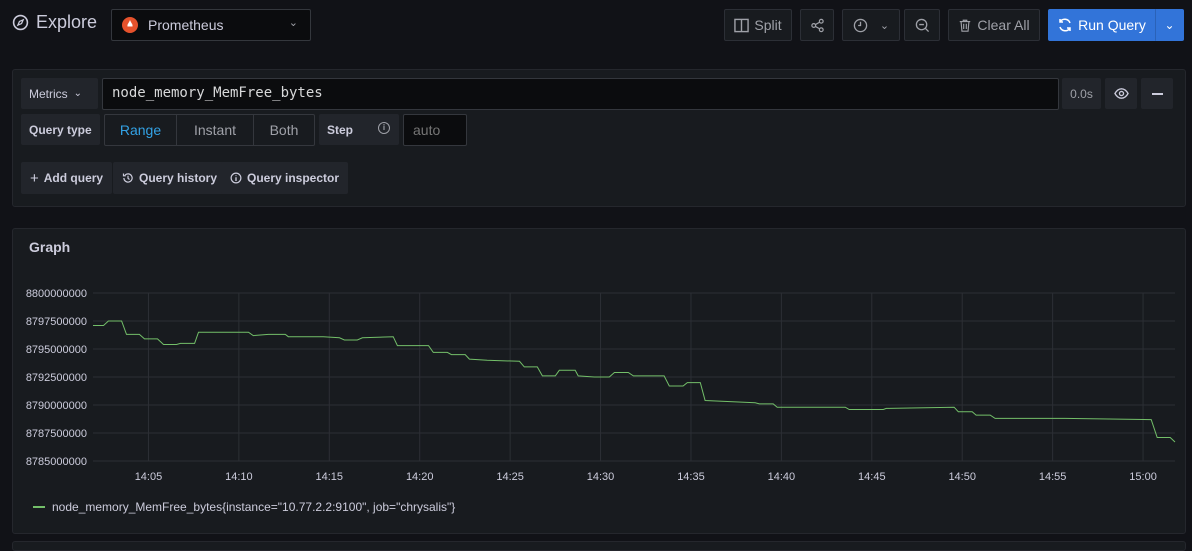 Image resolution: width=1192 pixels, height=551 pixels. Describe the element at coordinates (872, 477) in the screenshot. I see `x-tick-label: 14:45` at that location.